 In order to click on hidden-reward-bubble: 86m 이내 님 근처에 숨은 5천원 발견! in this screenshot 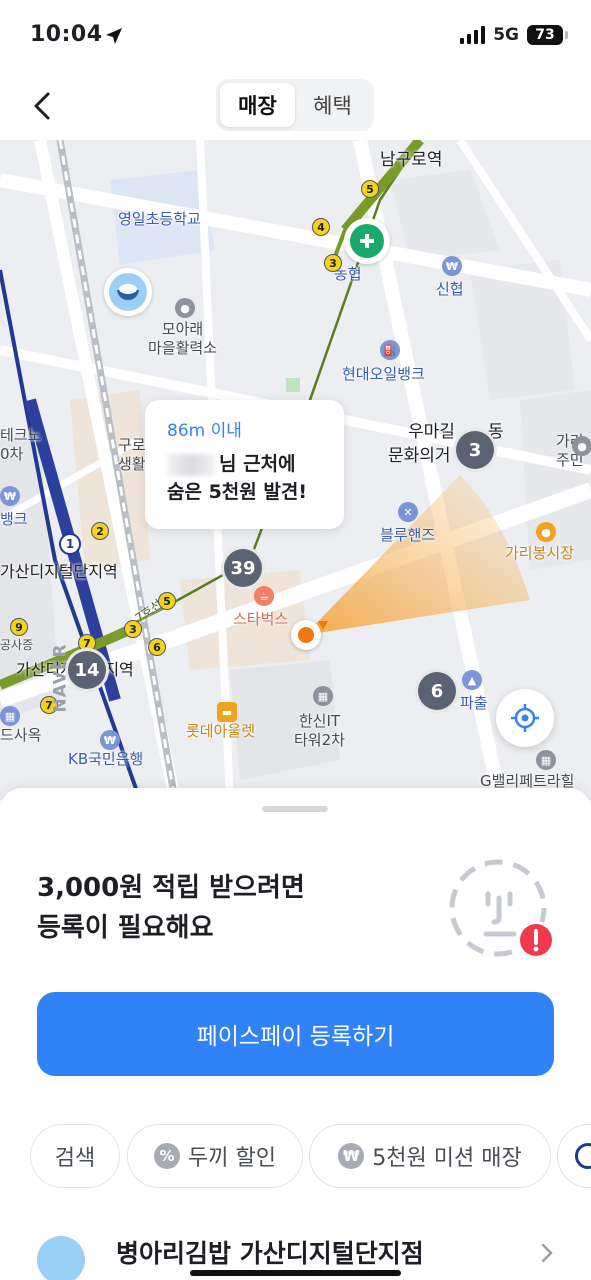, I will do `click(244, 464)`.